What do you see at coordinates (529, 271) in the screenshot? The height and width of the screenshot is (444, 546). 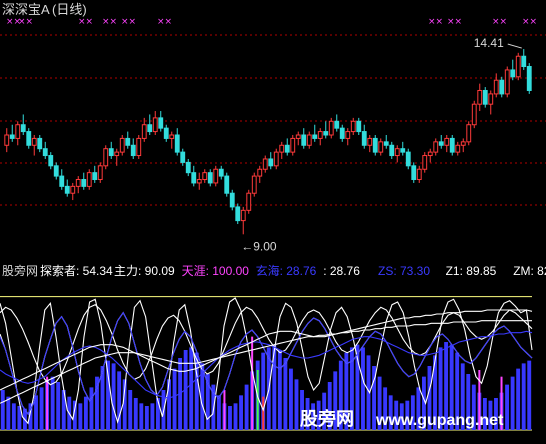 I see `legend-item: ZM: 82.2` at bounding box center [529, 271].